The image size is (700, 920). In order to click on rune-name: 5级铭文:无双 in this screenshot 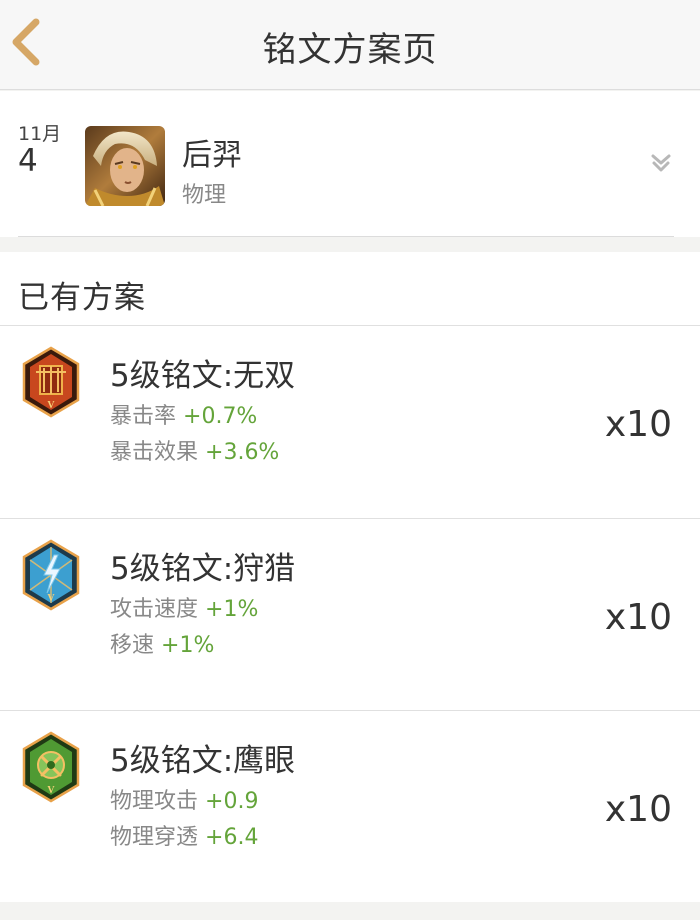, I will do `click(203, 376)`.